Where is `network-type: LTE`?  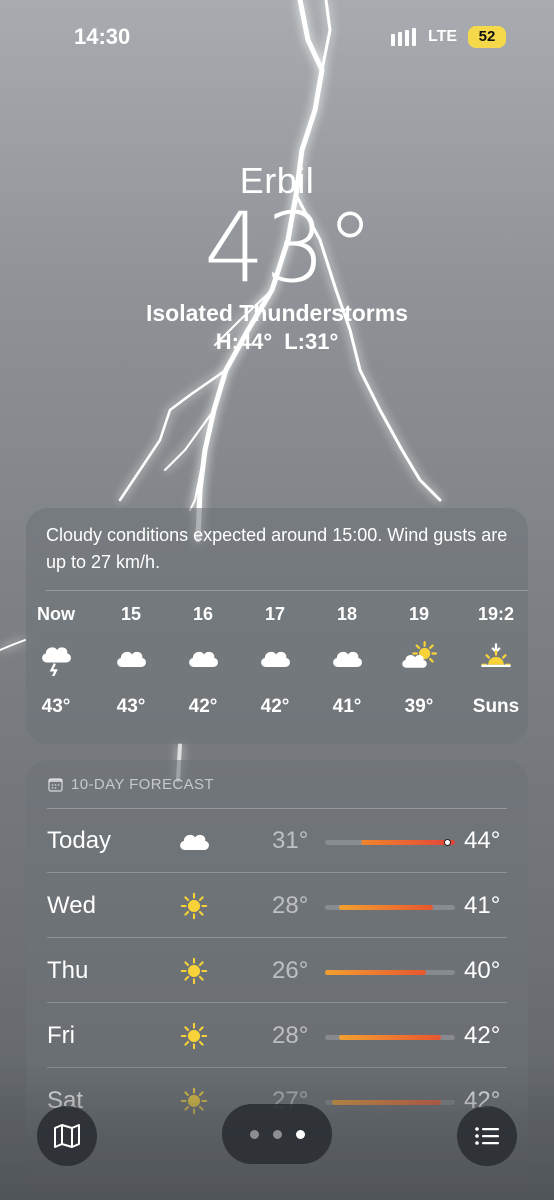
network-type: LTE is located at coordinates (443, 36).